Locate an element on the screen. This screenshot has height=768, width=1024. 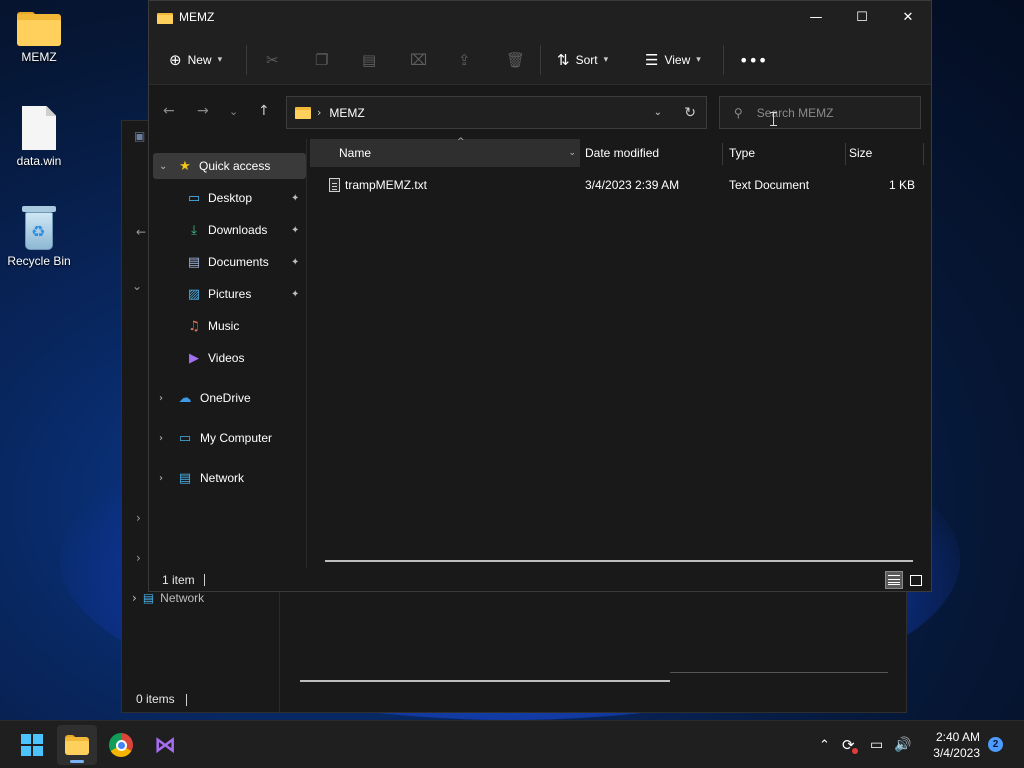
desktop-icon-label: Recycle Bin is located at coordinates (39, 261).